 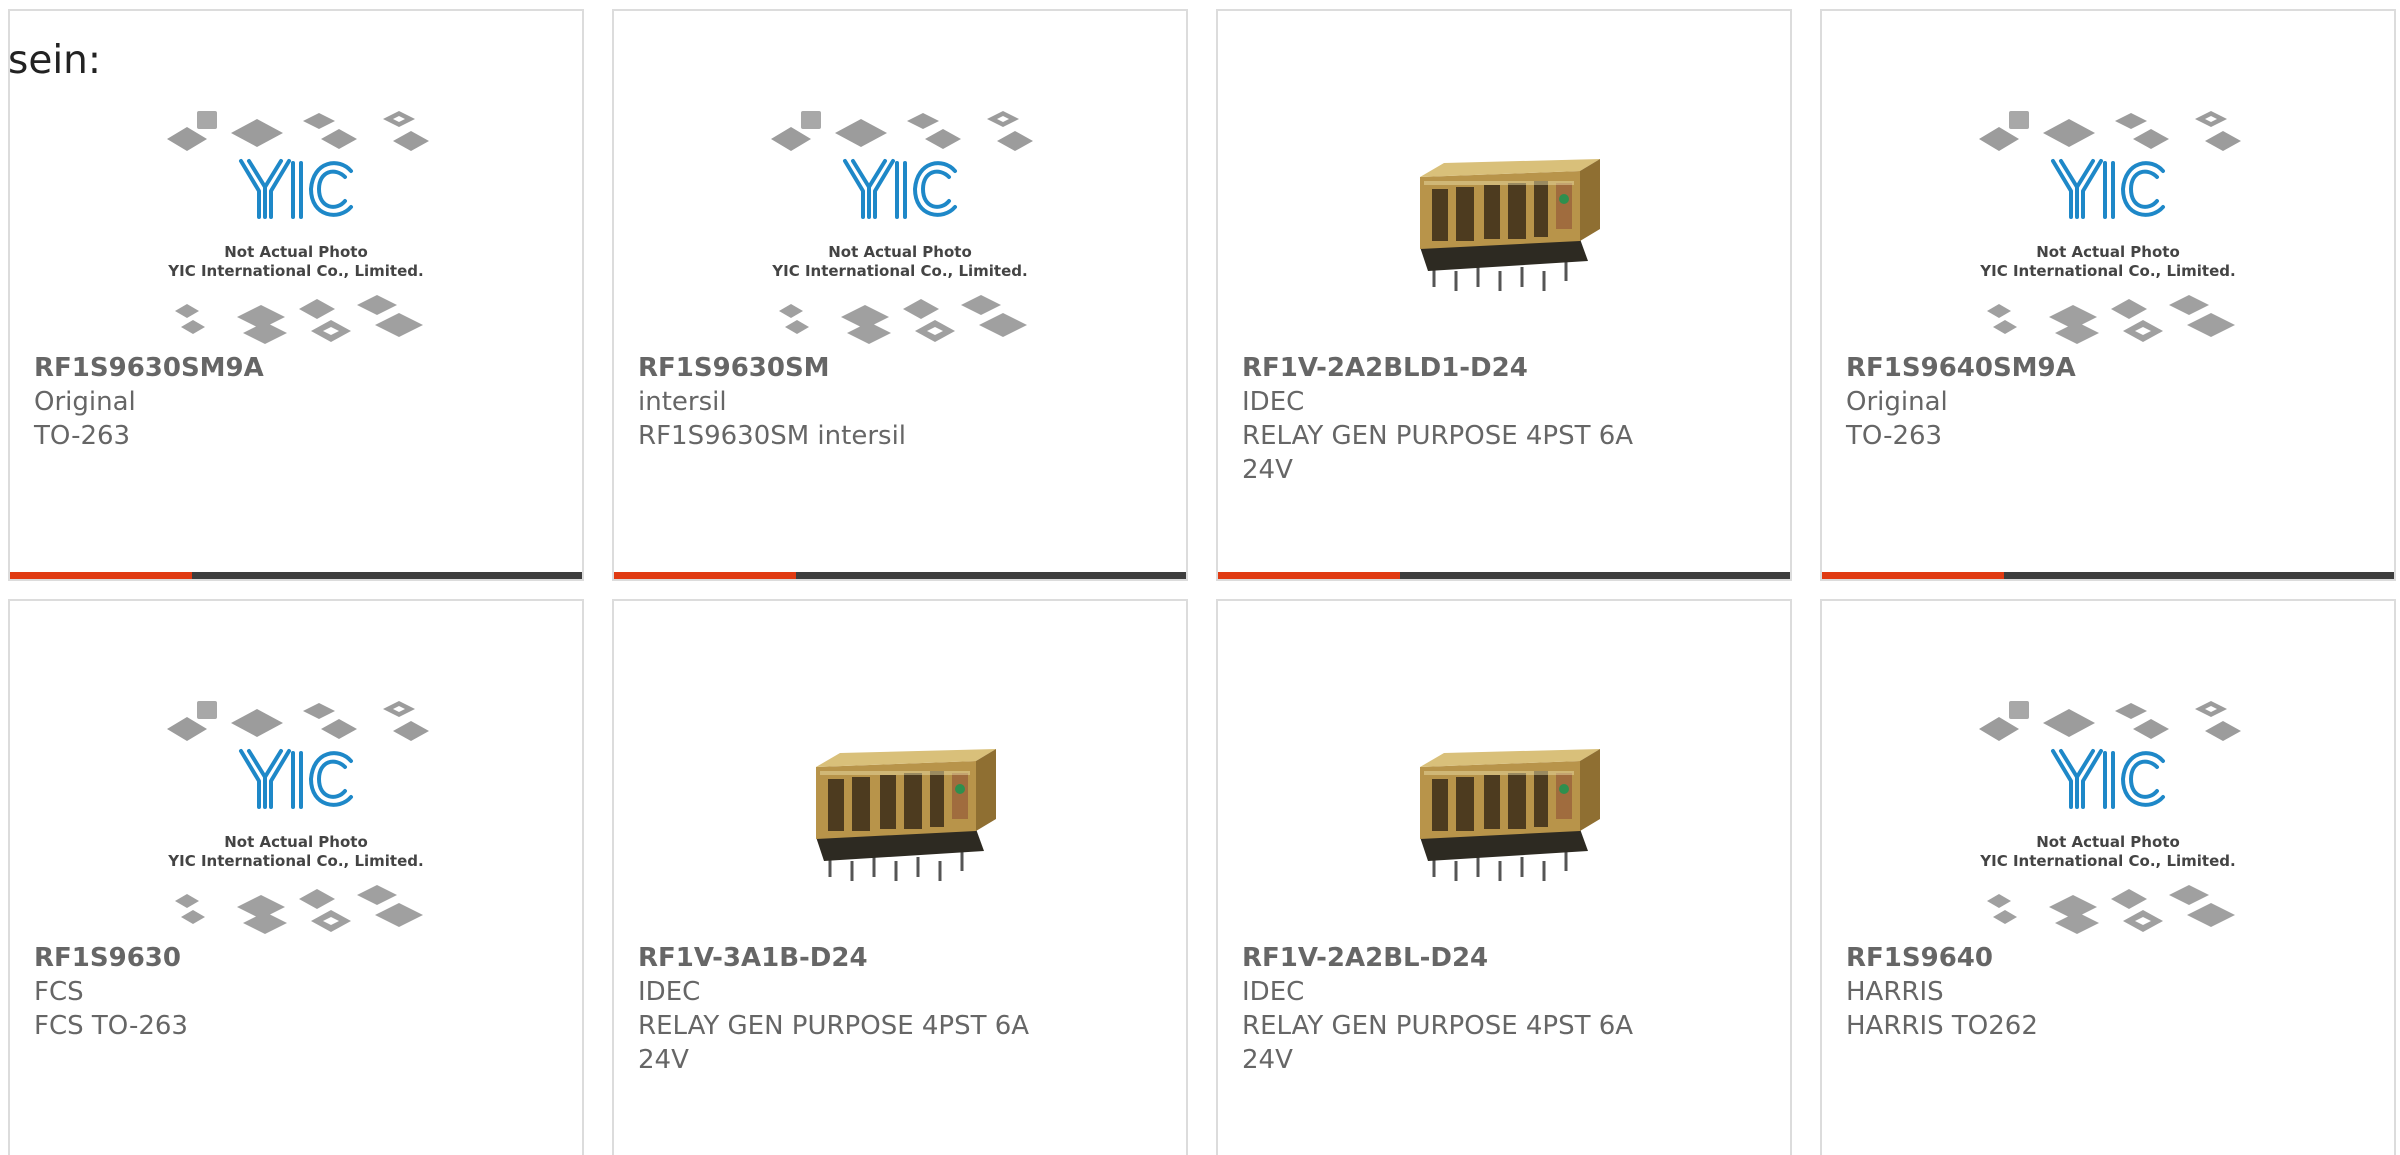 What do you see at coordinates (2108, 368) in the screenshot?
I see `part-number-link: RF1S9640SM9A` at bounding box center [2108, 368].